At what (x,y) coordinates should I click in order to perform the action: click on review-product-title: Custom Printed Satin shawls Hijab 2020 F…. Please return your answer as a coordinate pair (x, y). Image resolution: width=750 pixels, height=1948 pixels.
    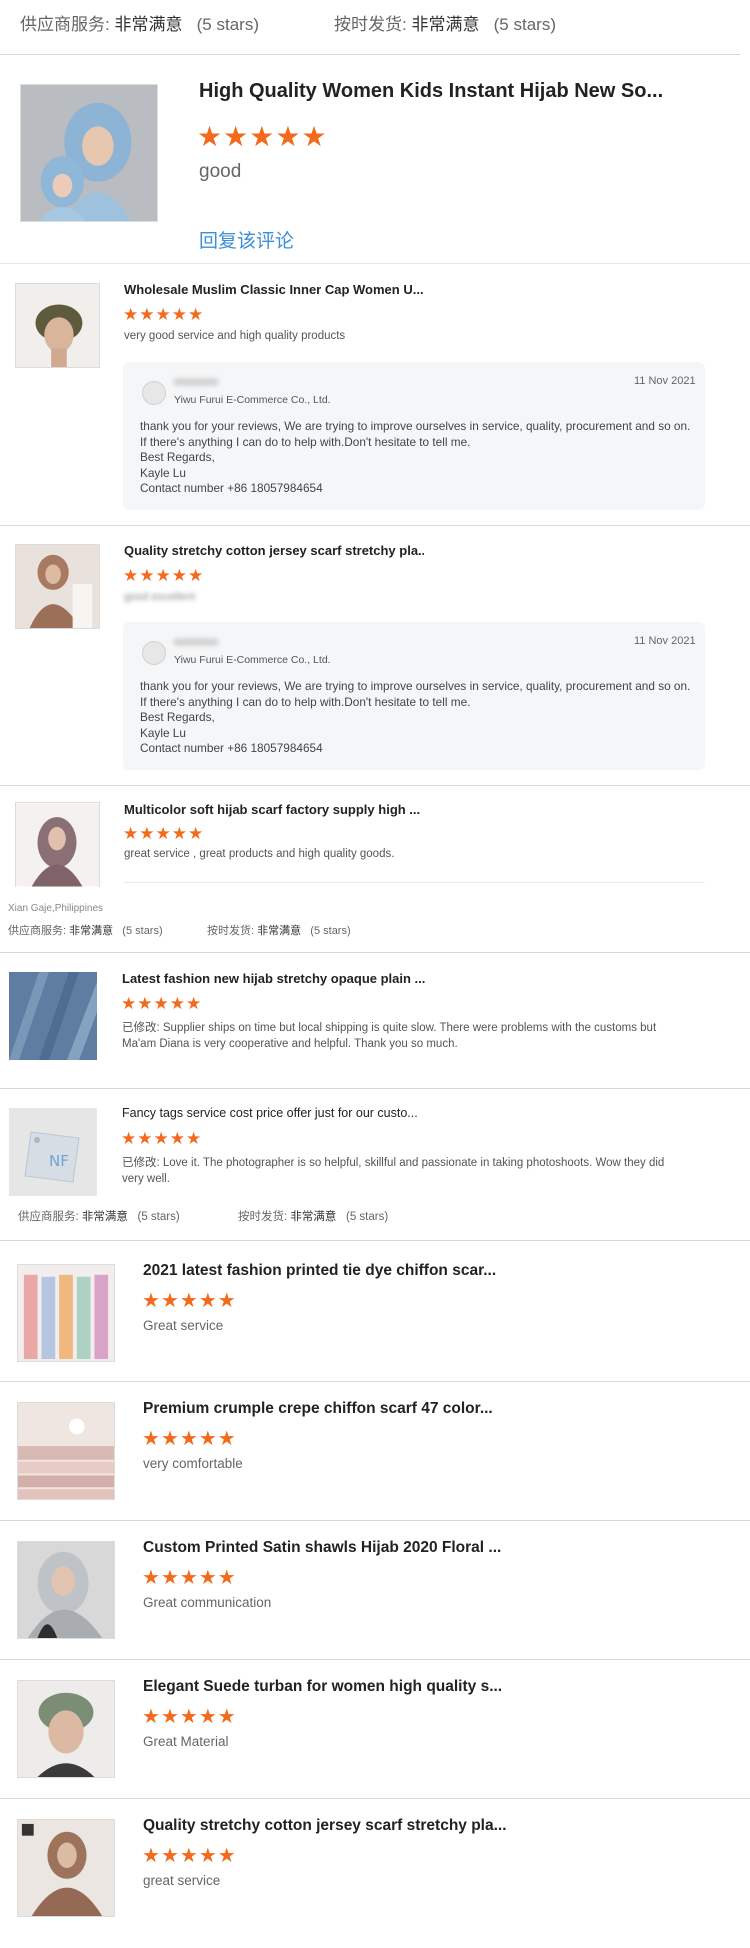
    Looking at the image, I should click on (333, 1548).